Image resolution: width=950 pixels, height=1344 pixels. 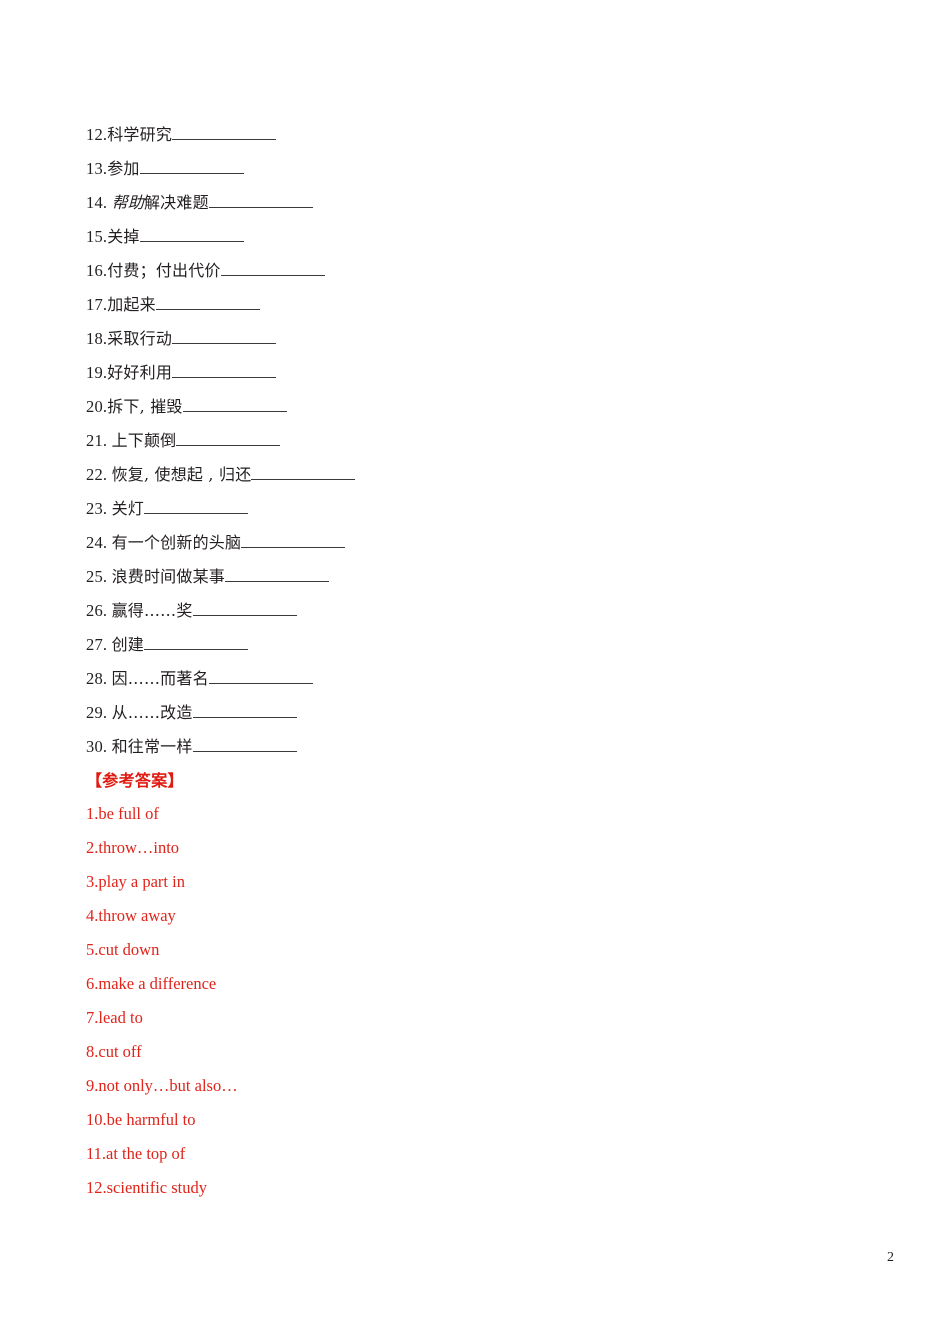 What do you see at coordinates (481, 611) in the screenshot?
I see `vocabulary-item: 26. 赢得……奖` at bounding box center [481, 611].